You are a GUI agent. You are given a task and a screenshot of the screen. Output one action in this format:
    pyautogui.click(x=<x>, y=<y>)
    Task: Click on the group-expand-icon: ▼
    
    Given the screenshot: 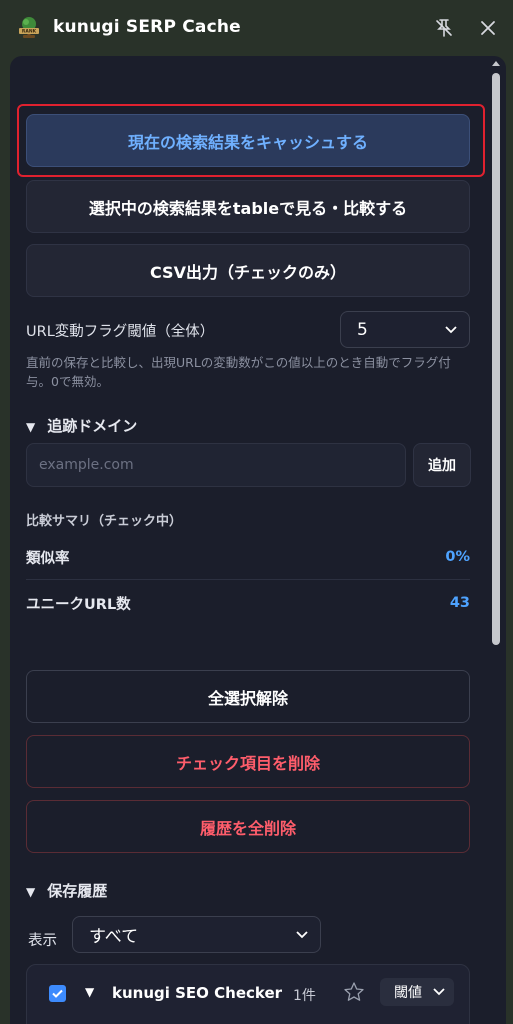 What is the action you would take?
    pyautogui.click(x=89, y=992)
    